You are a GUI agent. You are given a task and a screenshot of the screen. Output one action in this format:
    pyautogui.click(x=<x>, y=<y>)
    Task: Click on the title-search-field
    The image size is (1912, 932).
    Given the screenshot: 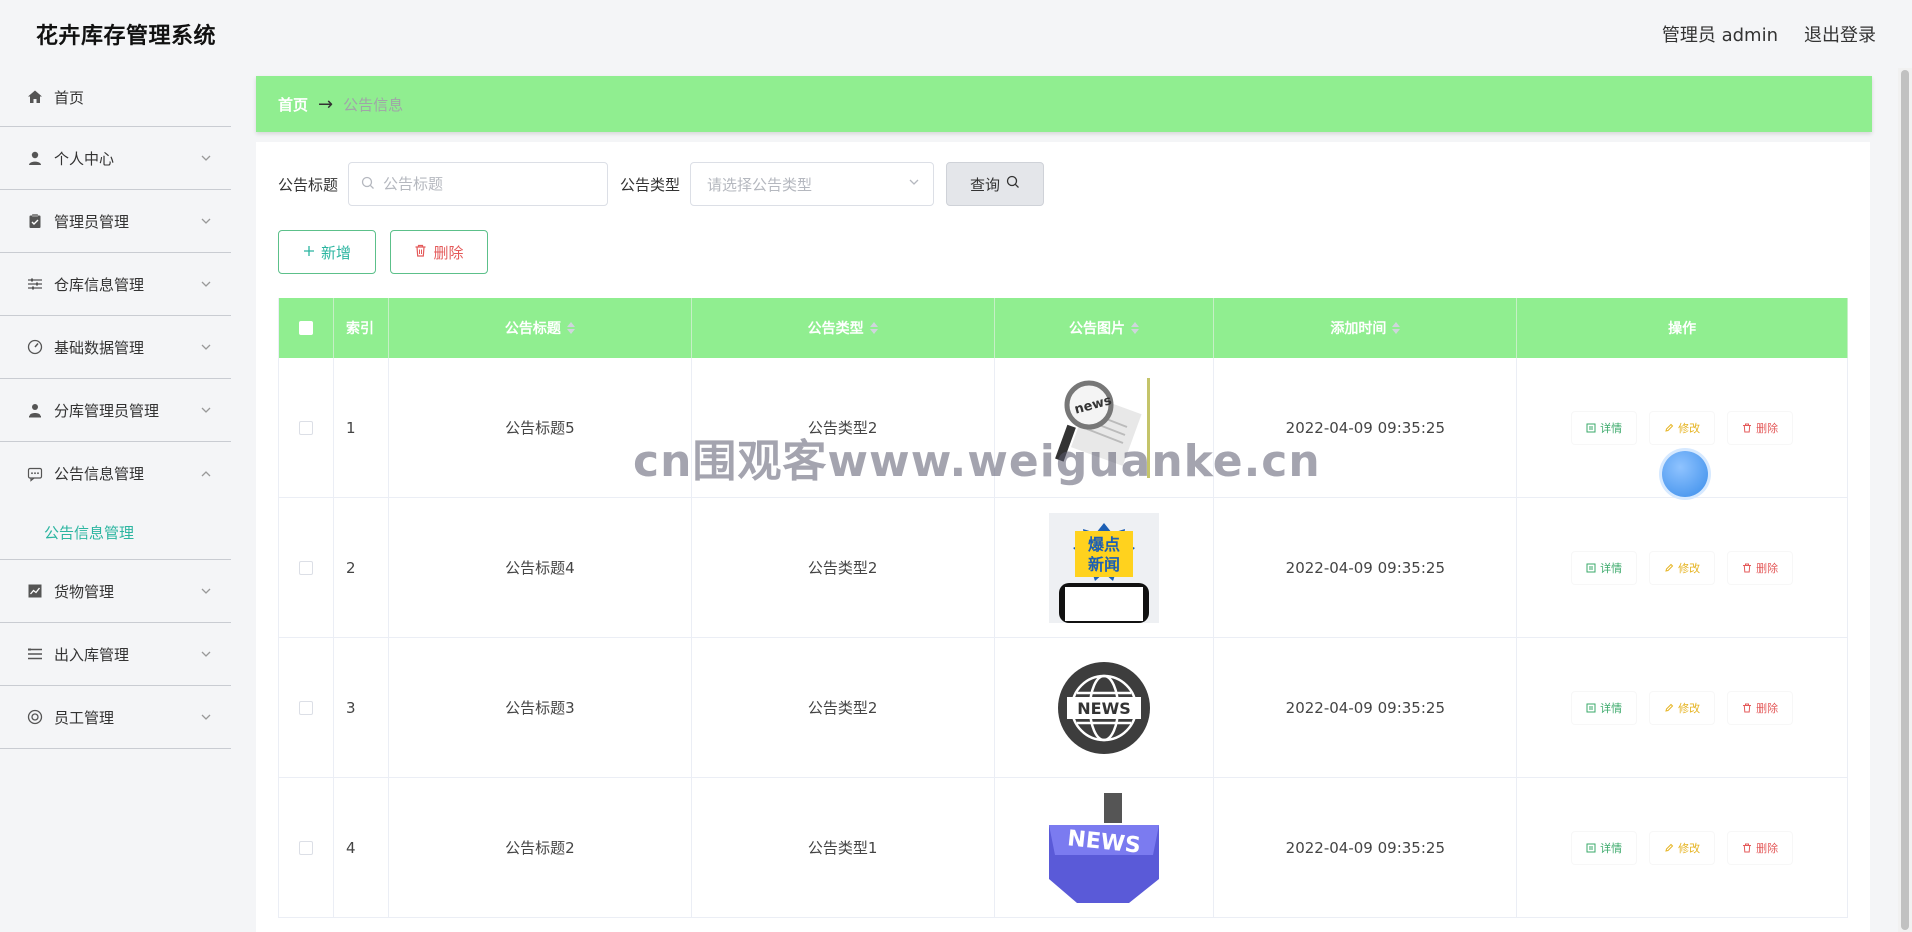 What is the action you would take?
    pyautogui.click(x=478, y=184)
    